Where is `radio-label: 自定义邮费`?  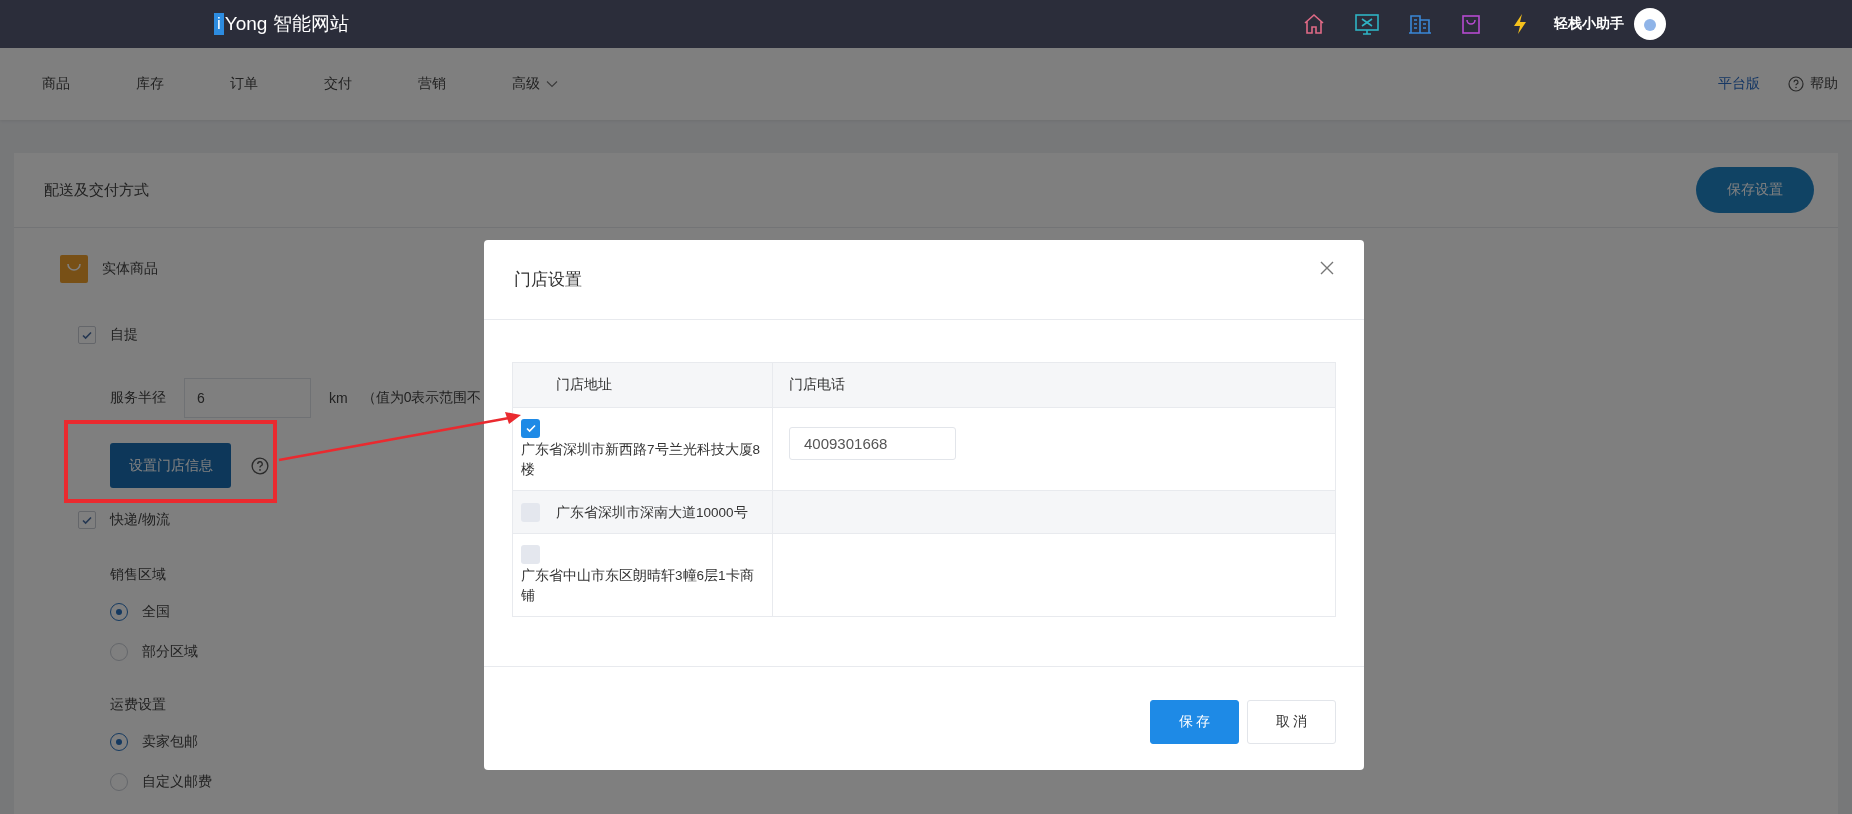 radio-label: 自定义邮费 is located at coordinates (177, 782).